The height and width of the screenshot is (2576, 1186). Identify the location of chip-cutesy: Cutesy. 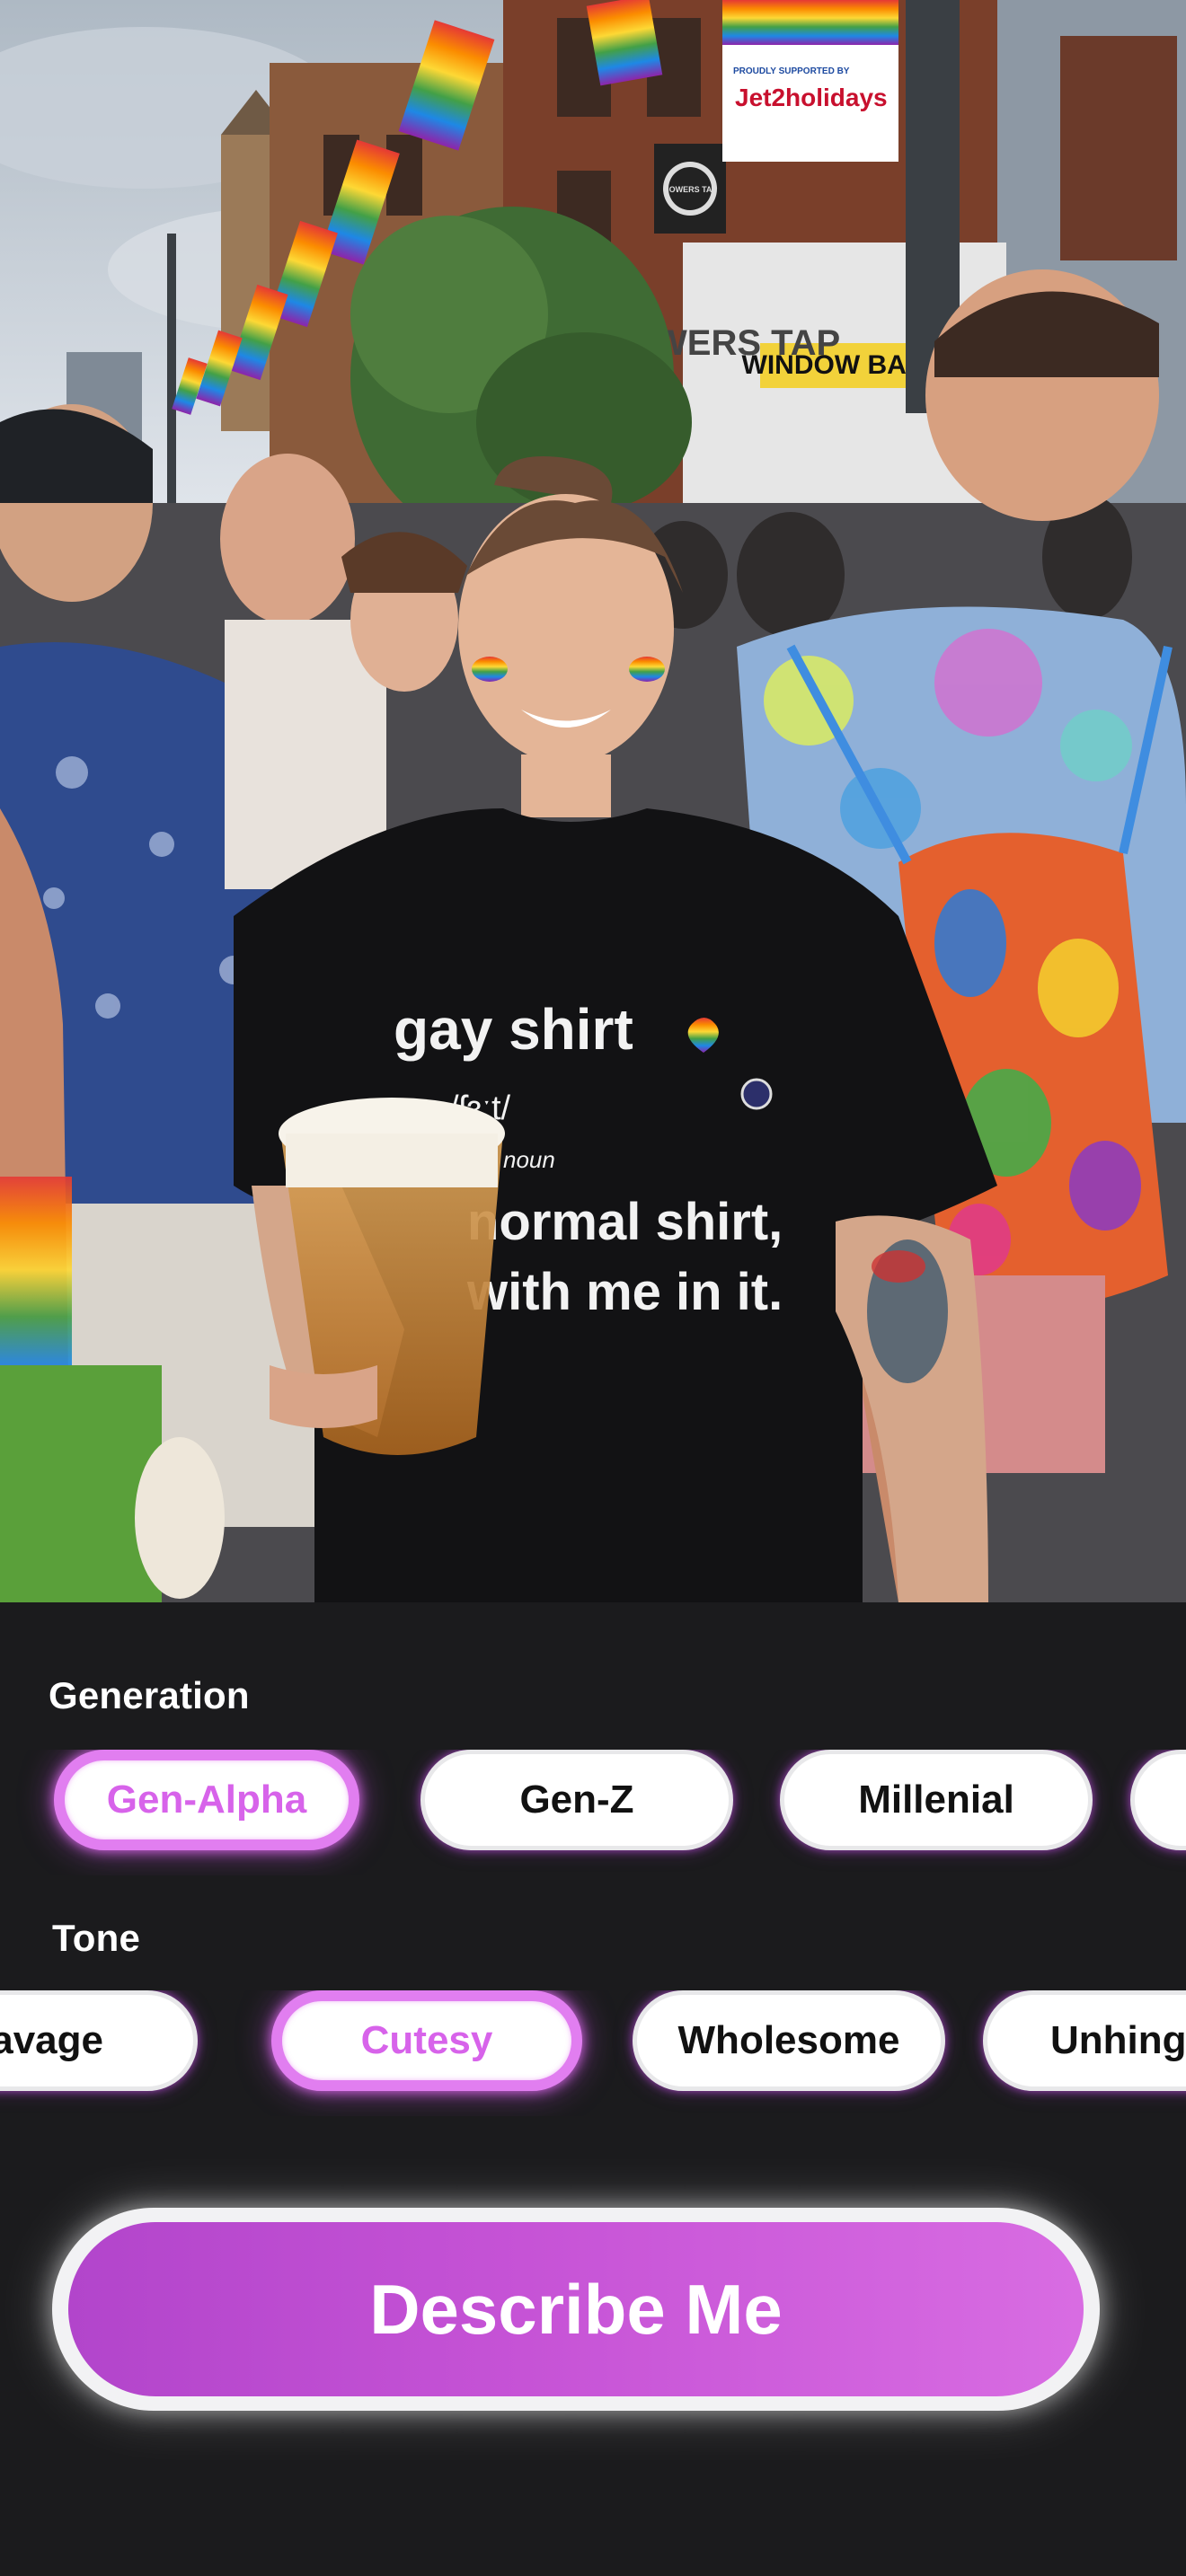
(426, 2040).